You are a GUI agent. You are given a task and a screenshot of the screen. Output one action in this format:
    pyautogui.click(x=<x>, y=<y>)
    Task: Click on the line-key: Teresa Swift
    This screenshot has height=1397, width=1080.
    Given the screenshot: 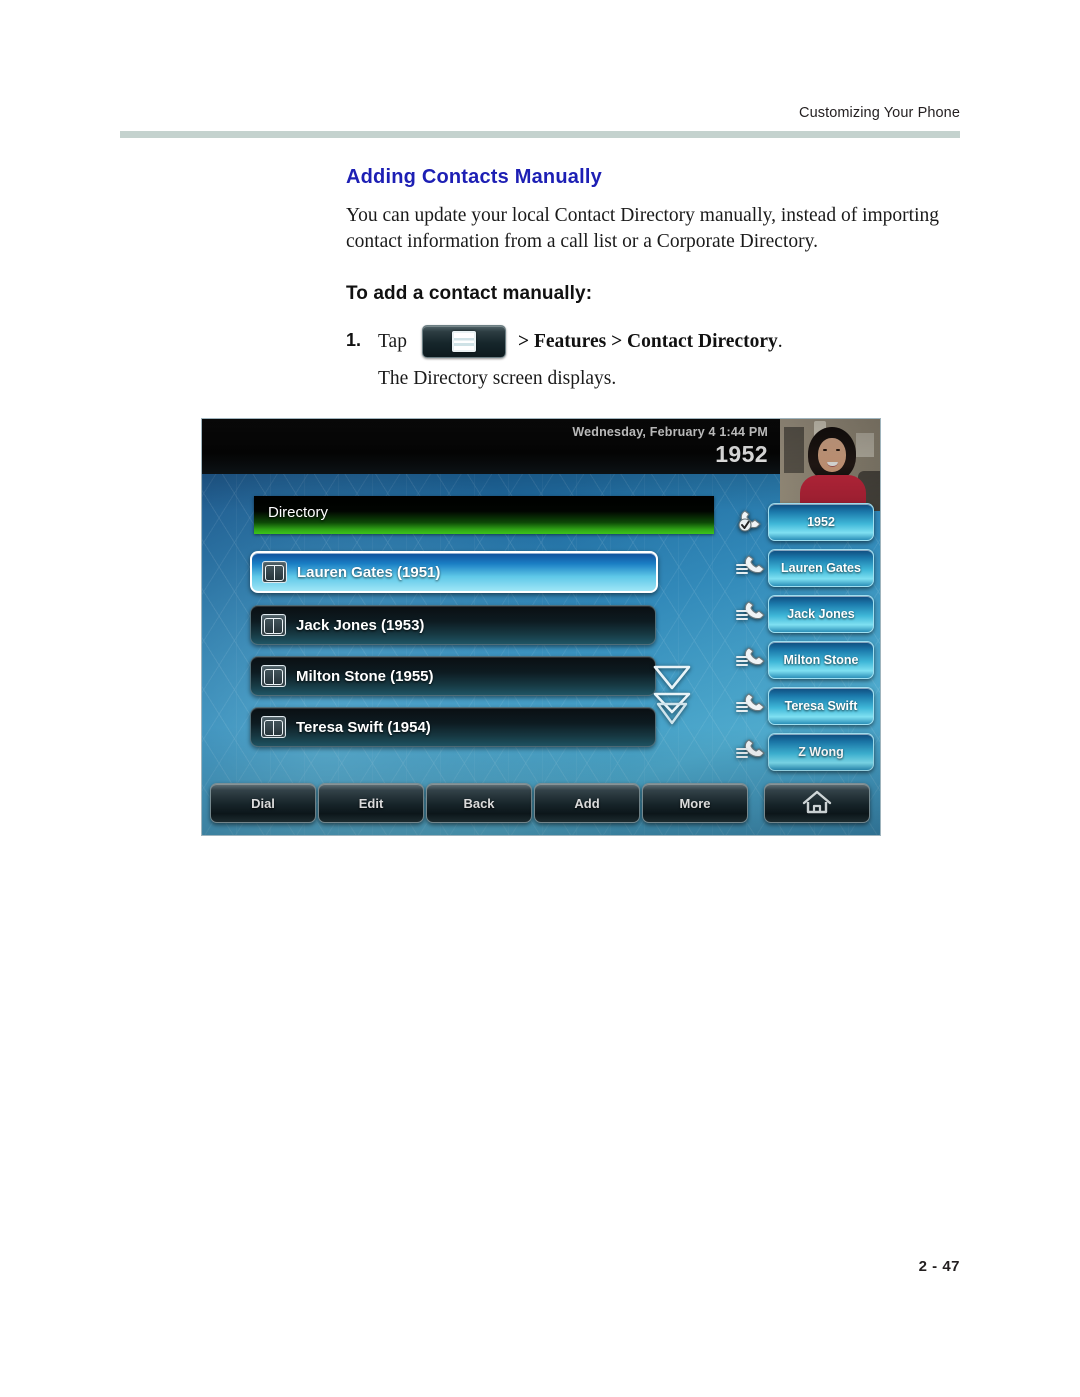 What is the action you would take?
    pyautogui.click(x=821, y=706)
    